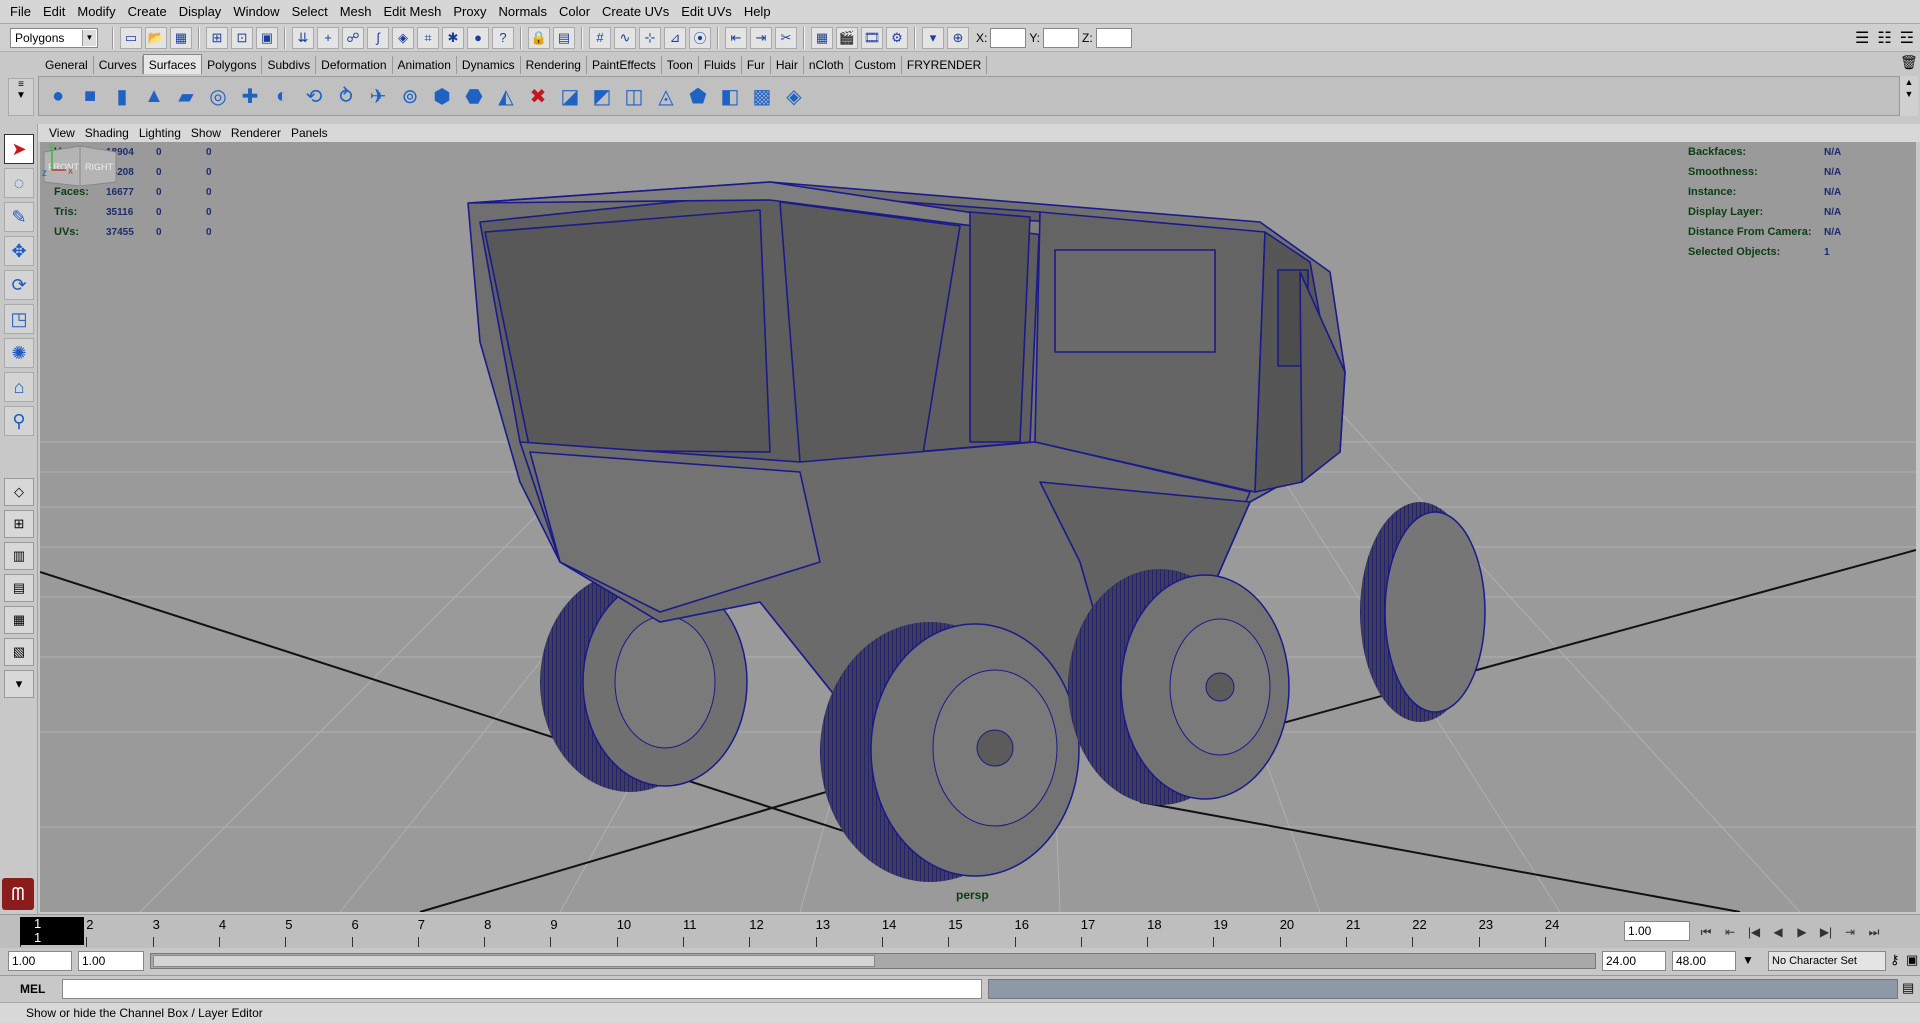 The width and height of the screenshot is (1920, 1023). I want to click on shelf-scroll: ▲ ▼, so click(1909, 96).